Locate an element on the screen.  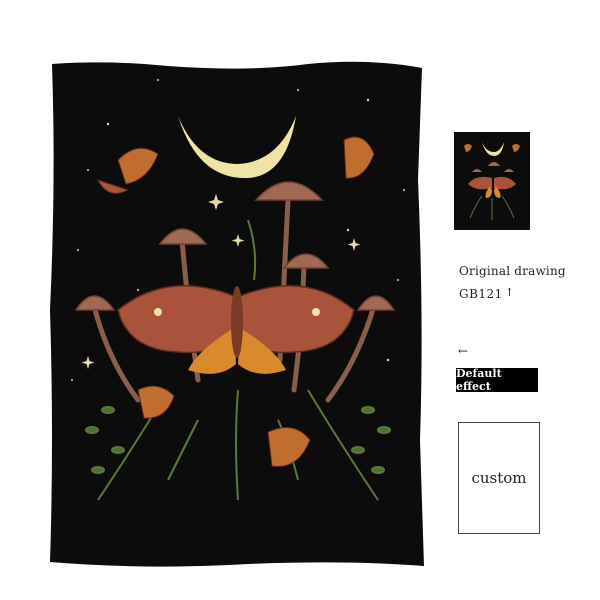
original-thumbnail is located at coordinates (492, 181).